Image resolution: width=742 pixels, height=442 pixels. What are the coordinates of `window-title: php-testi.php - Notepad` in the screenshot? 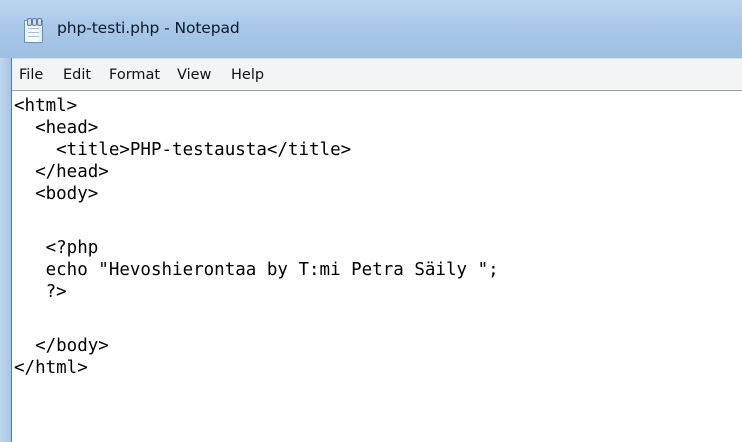 It's located at (148, 28).